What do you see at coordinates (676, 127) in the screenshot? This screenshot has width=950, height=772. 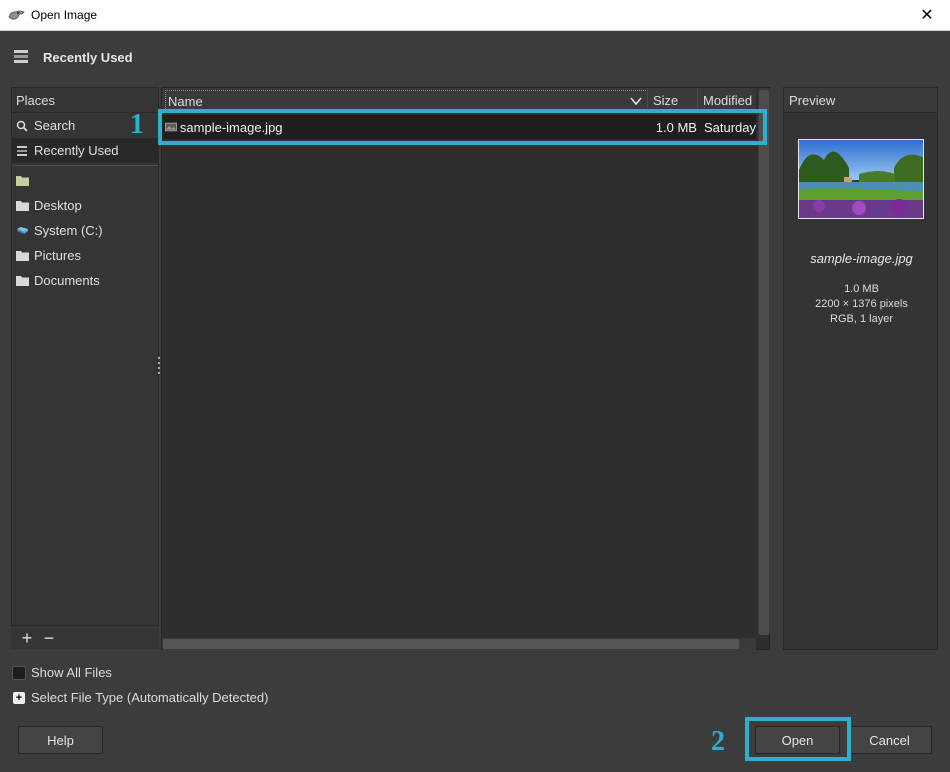 I see `file-size: 1.0 MB` at bounding box center [676, 127].